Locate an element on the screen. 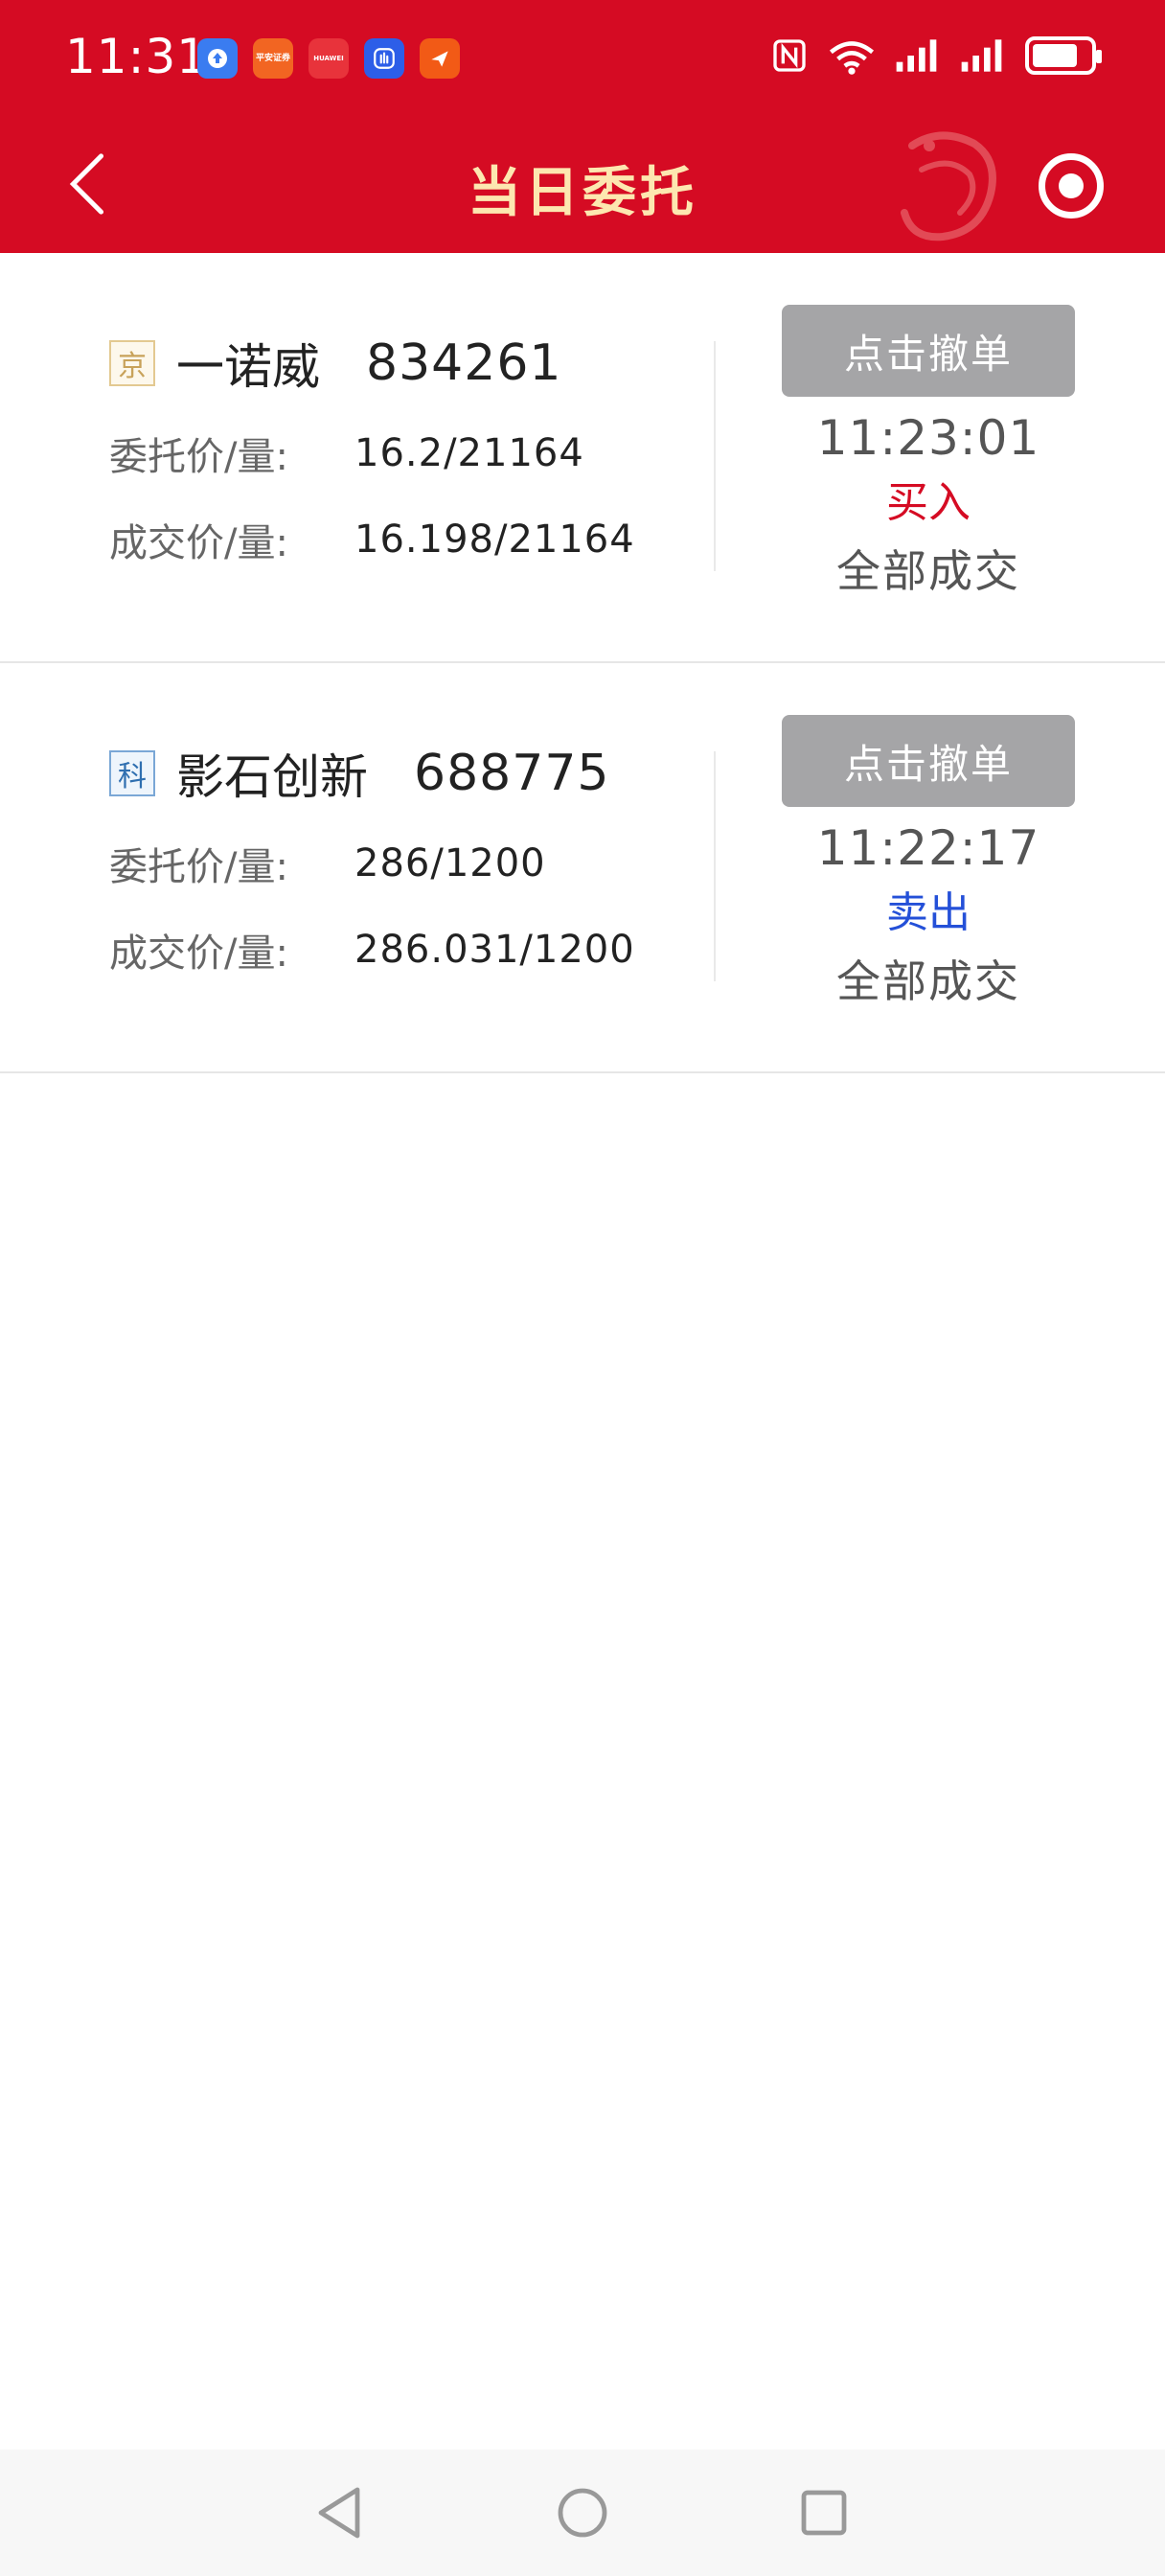 The height and width of the screenshot is (2576, 1165). status-time: 11:31 is located at coordinates (137, 56).